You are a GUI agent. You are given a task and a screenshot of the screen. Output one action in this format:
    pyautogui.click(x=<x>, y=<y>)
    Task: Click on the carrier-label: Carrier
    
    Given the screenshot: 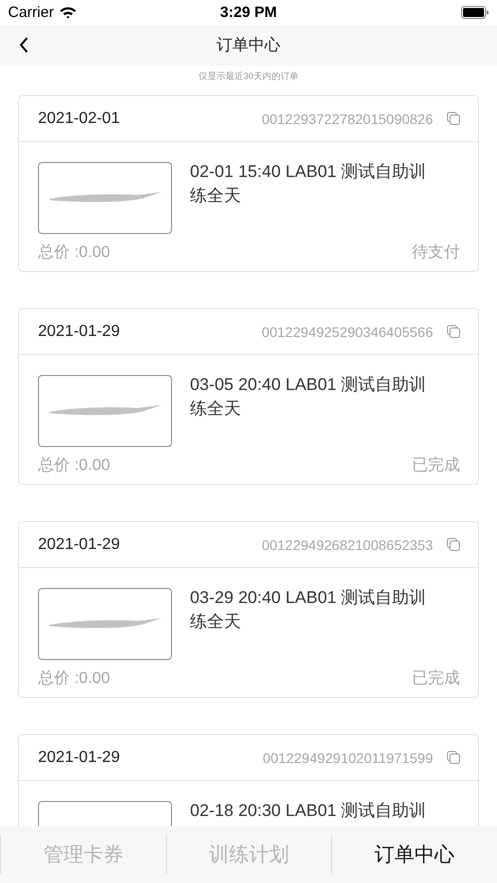 What is the action you would take?
    pyautogui.click(x=31, y=12)
    